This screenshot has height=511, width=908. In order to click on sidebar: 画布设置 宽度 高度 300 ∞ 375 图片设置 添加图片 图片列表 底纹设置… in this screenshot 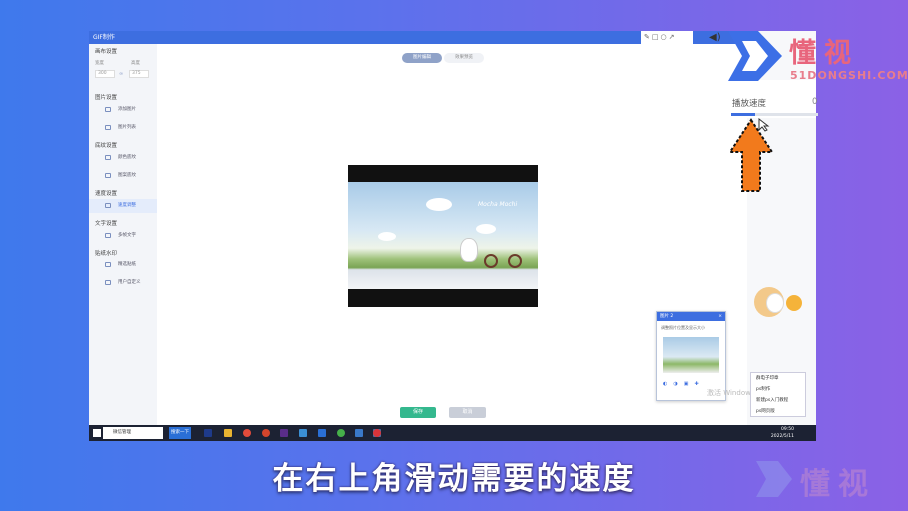, I will do `click(123, 236)`.